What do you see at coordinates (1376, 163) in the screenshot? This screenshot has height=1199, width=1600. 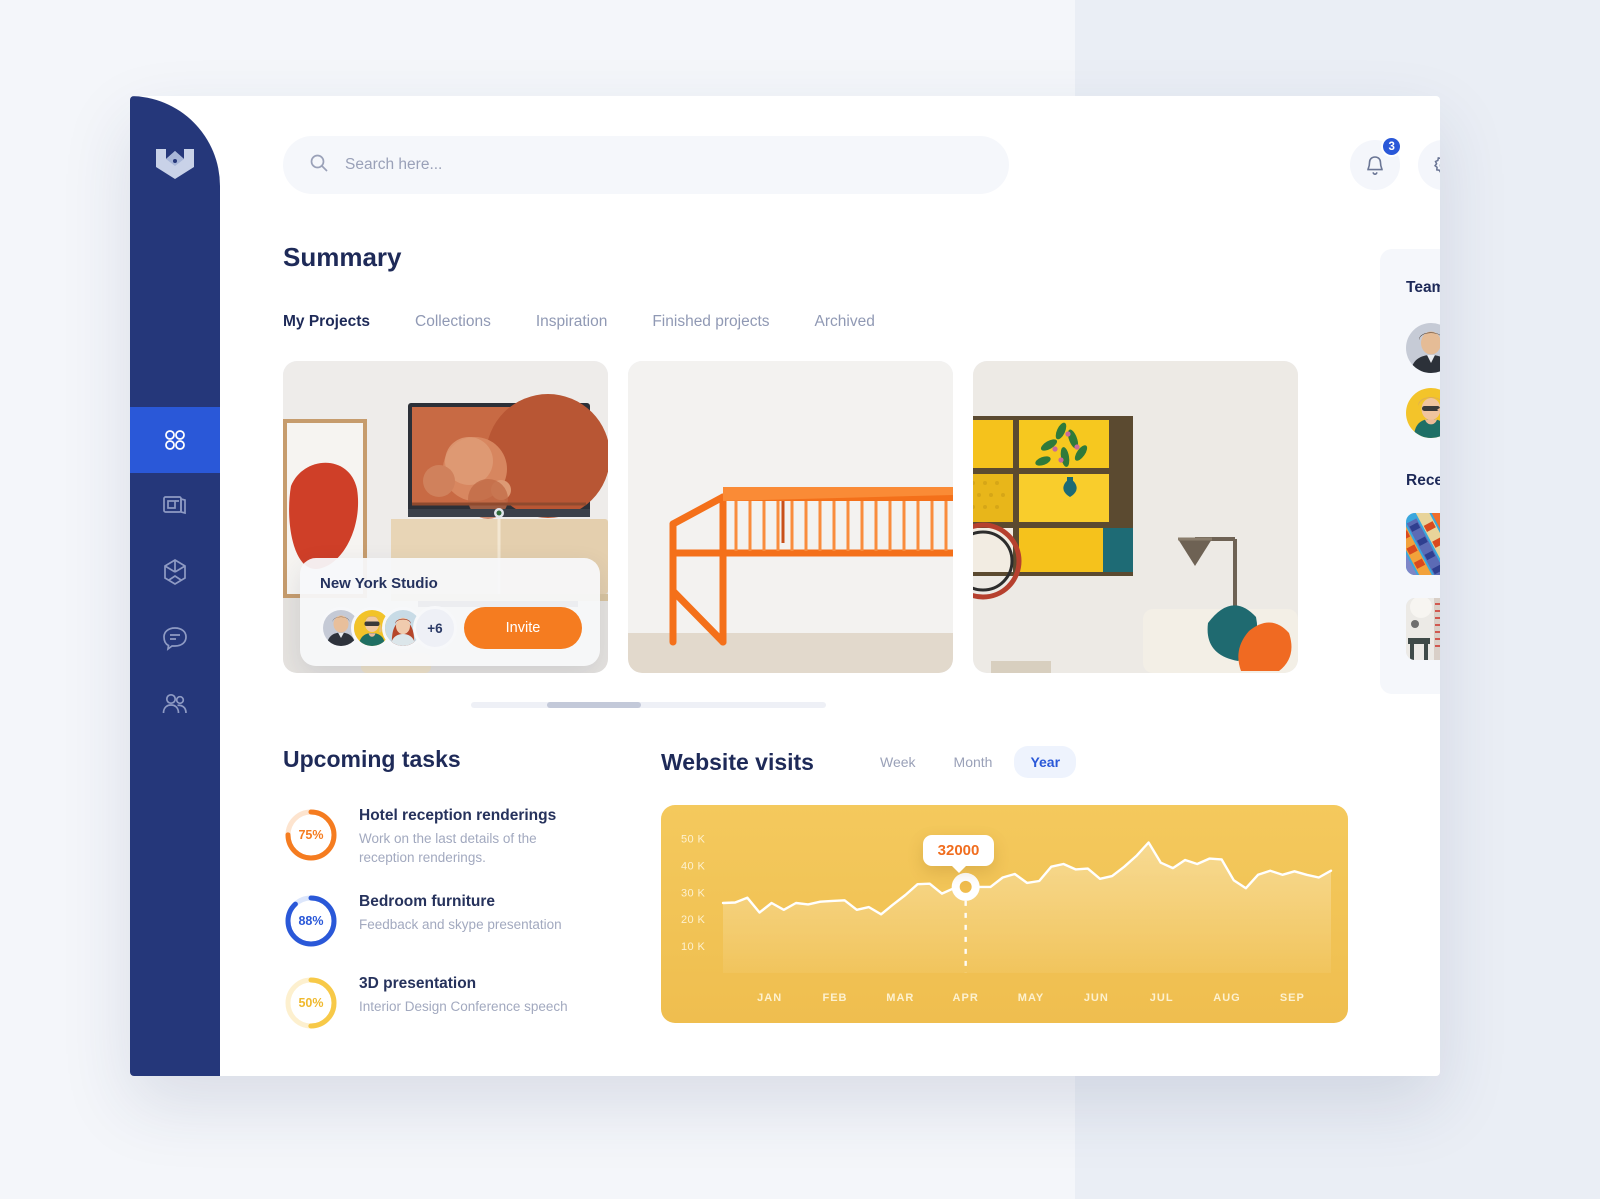 I see `notifications-button: 3` at bounding box center [1376, 163].